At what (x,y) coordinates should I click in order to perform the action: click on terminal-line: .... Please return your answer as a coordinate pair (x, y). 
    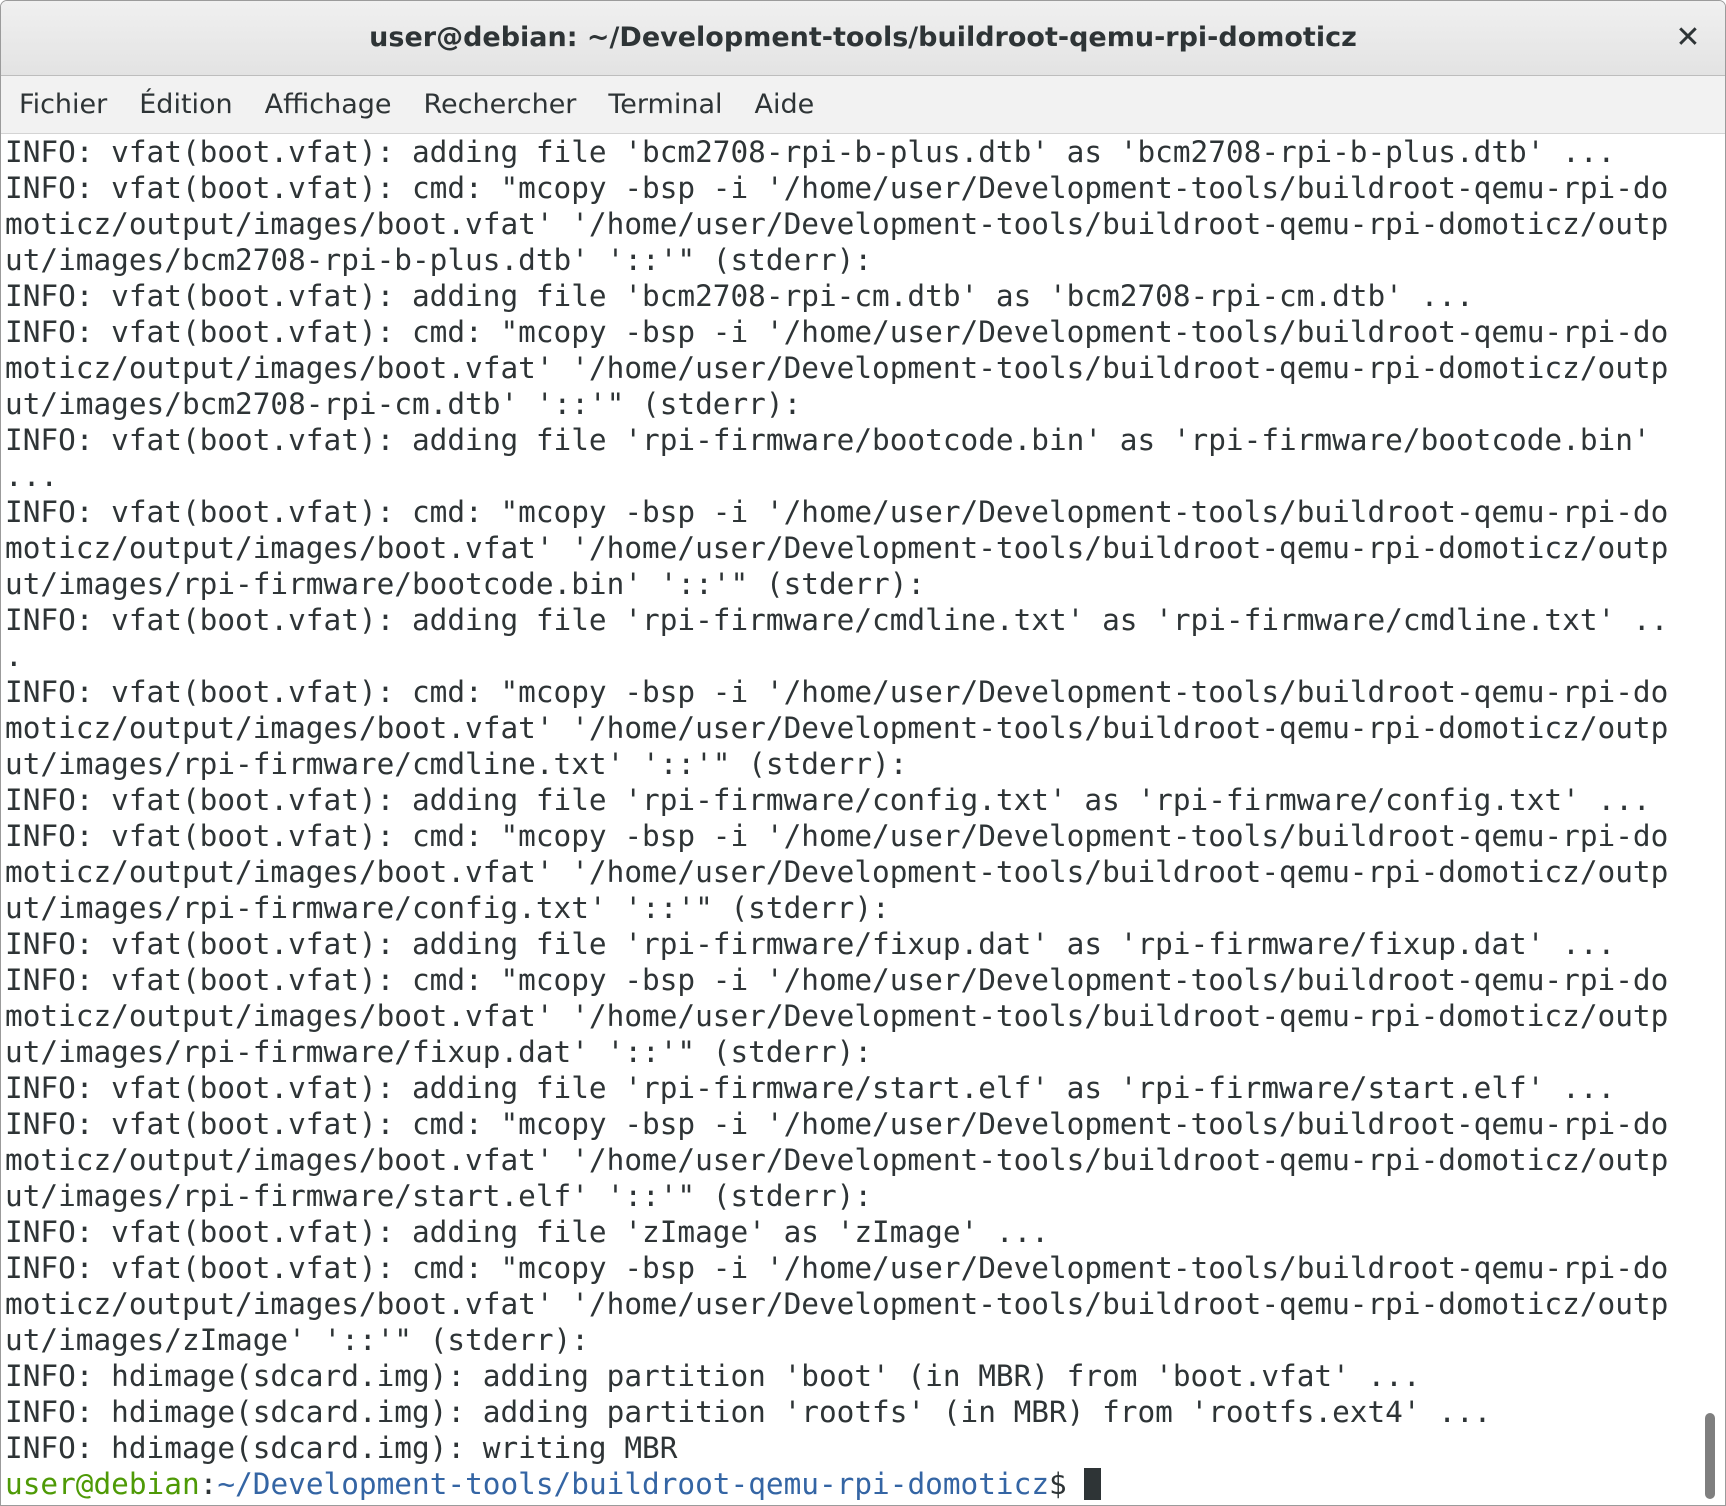
    Looking at the image, I should click on (32, 476).